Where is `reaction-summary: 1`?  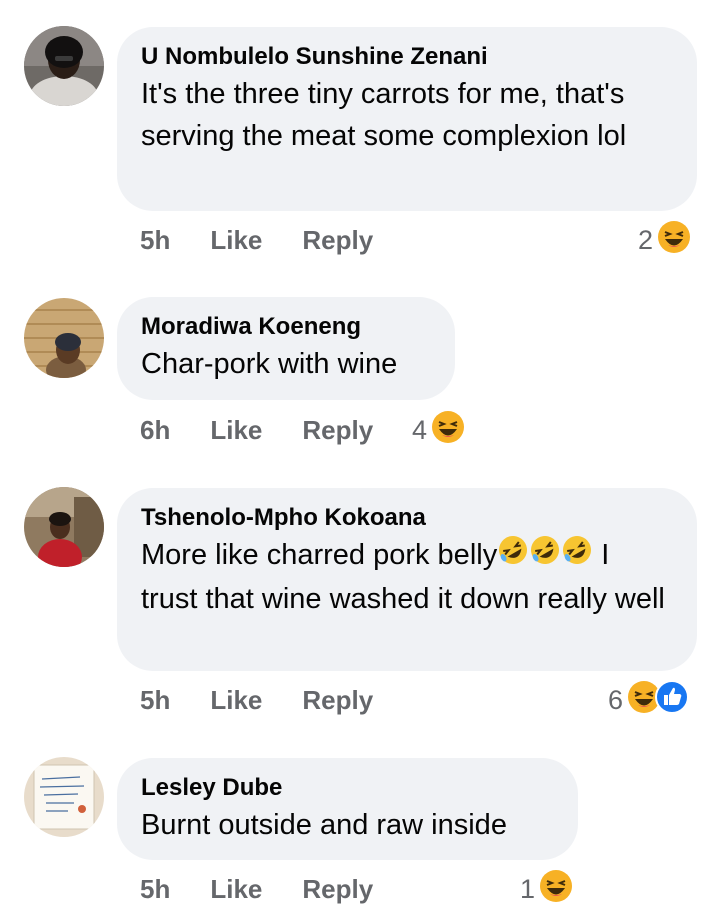 reaction-summary: 1 is located at coordinates (546, 889).